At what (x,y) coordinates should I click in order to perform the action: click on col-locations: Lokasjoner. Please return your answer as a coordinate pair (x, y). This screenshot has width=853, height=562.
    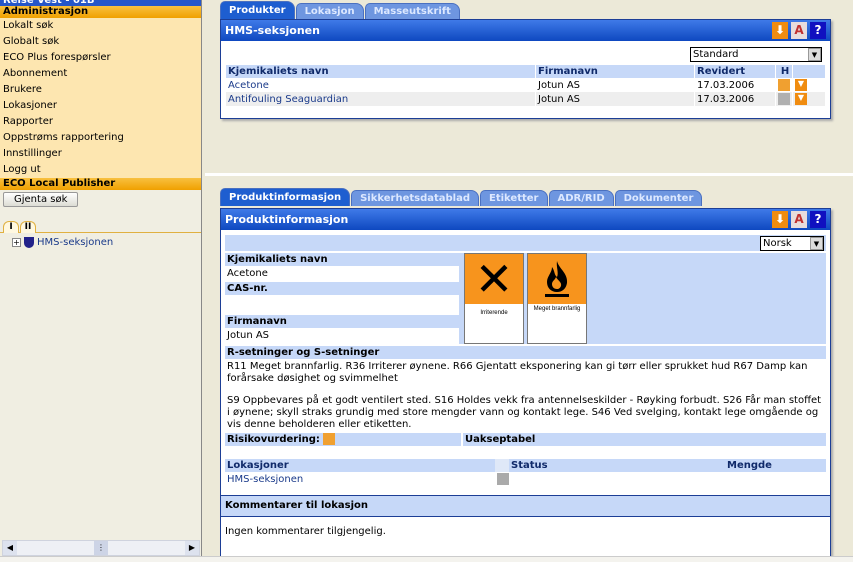
    Looking at the image, I should click on (360, 465).